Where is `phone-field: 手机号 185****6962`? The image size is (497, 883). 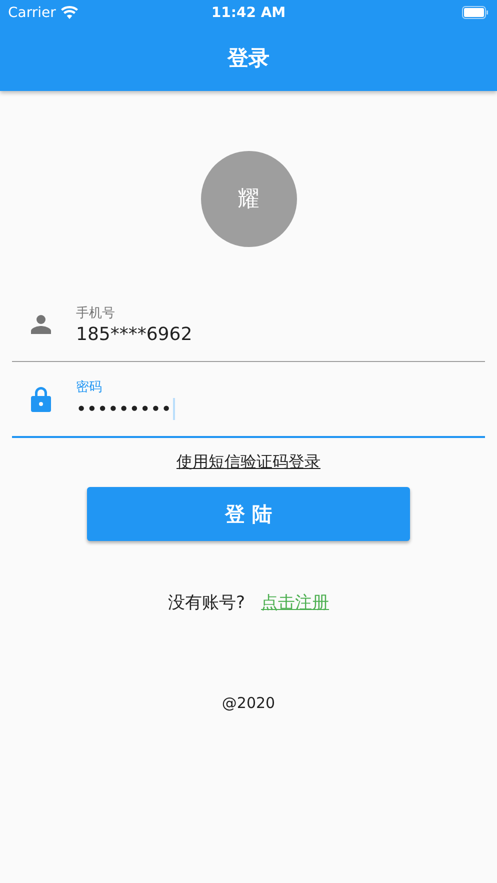
phone-field: 手机号 185****6962 is located at coordinates (248, 324).